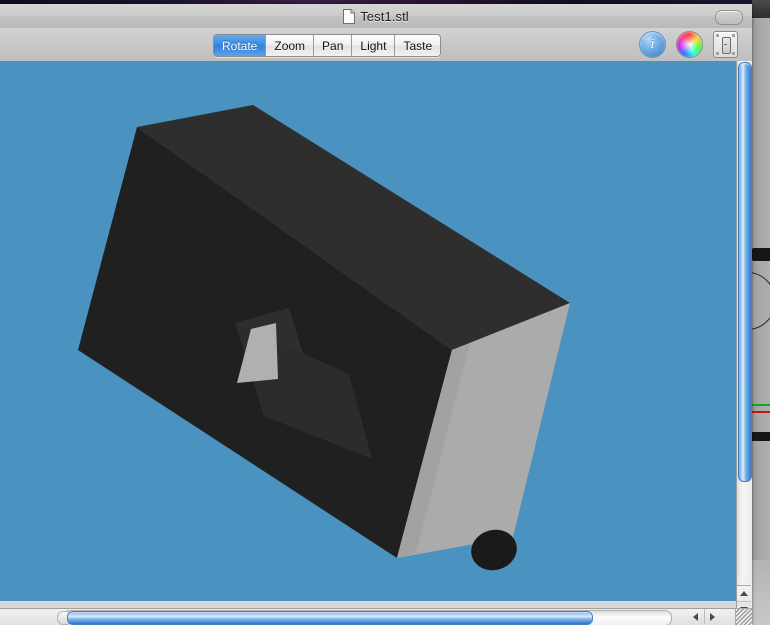 This screenshot has width=770, height=625. What do you see at coordinates (743, 616) in the screenshot?
I see `window-resize-grip-icon` at bounding box center [743, 616].